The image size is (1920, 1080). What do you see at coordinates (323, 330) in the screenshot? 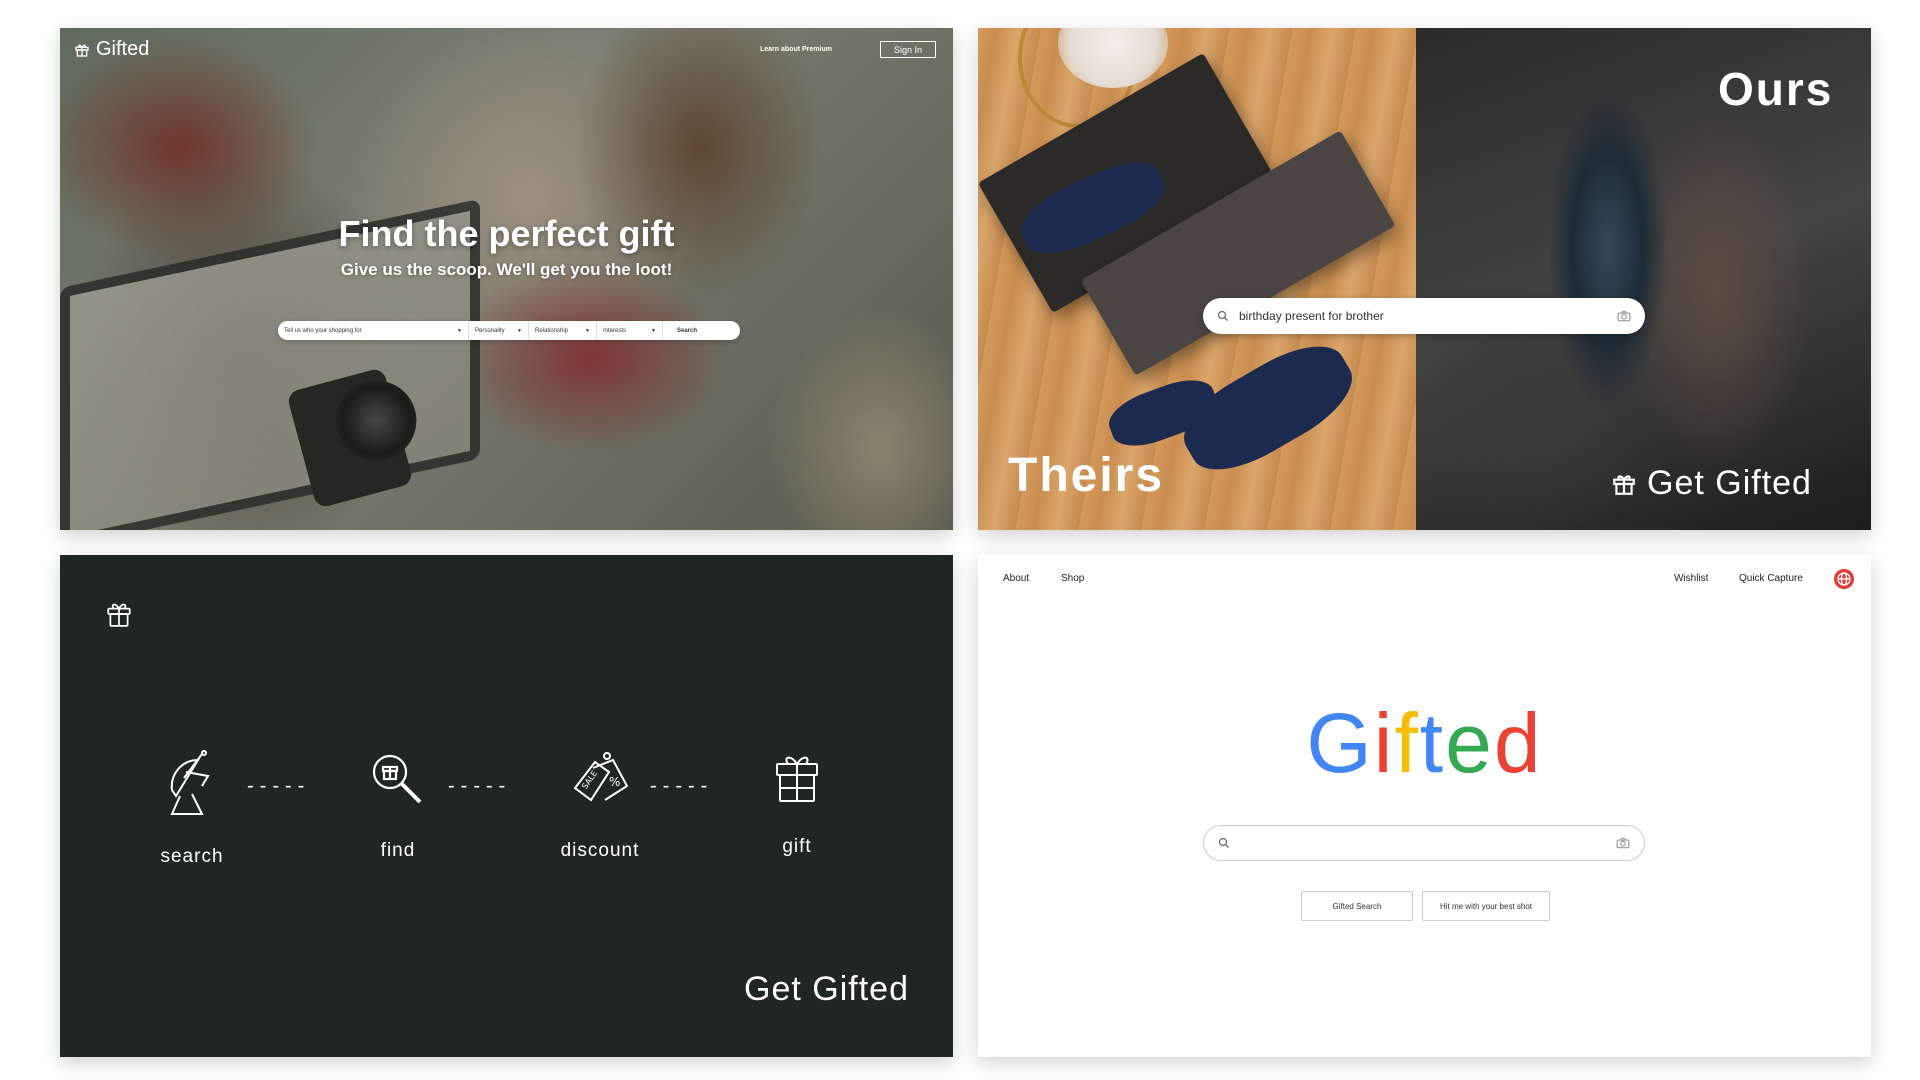
I see `who-field-label: Tell us who your shopping for` at bounding box center [323, 330].